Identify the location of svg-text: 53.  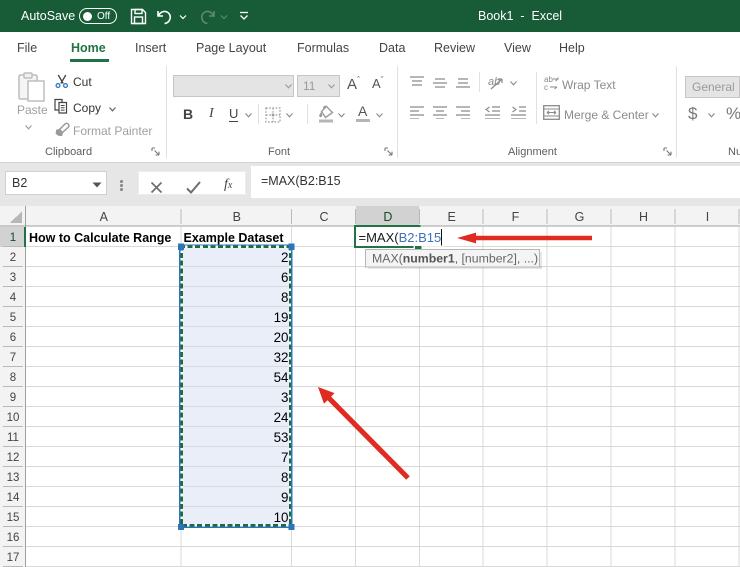
(281, 437).